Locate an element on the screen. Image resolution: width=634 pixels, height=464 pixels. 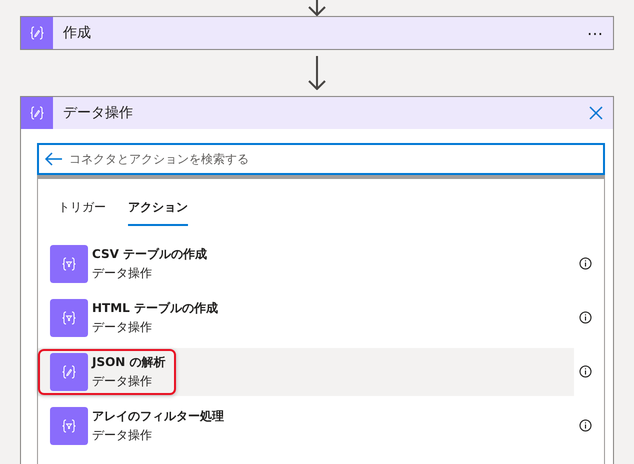
more-button: ⋯ is located at coordinates (595, 33).